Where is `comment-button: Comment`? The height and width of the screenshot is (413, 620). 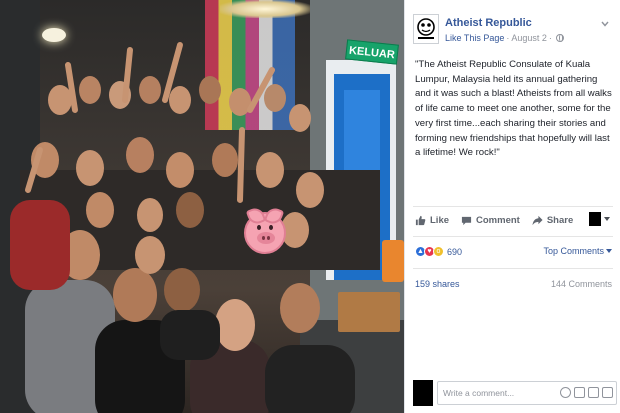
comment-button: Comment is located at coordinates (490, 220).